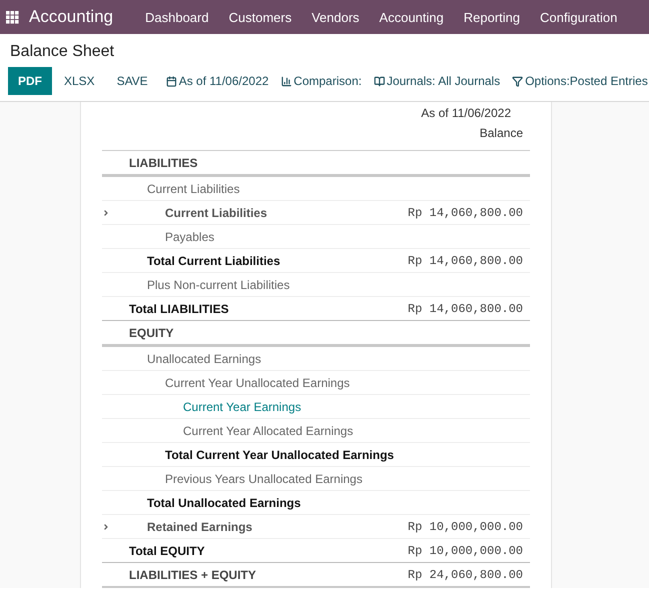 The height and width of the screenshot is (589, 649). Describe the element at coordinates (260, 17) in the screenshot. I see `menu-item: Customers` at that location.